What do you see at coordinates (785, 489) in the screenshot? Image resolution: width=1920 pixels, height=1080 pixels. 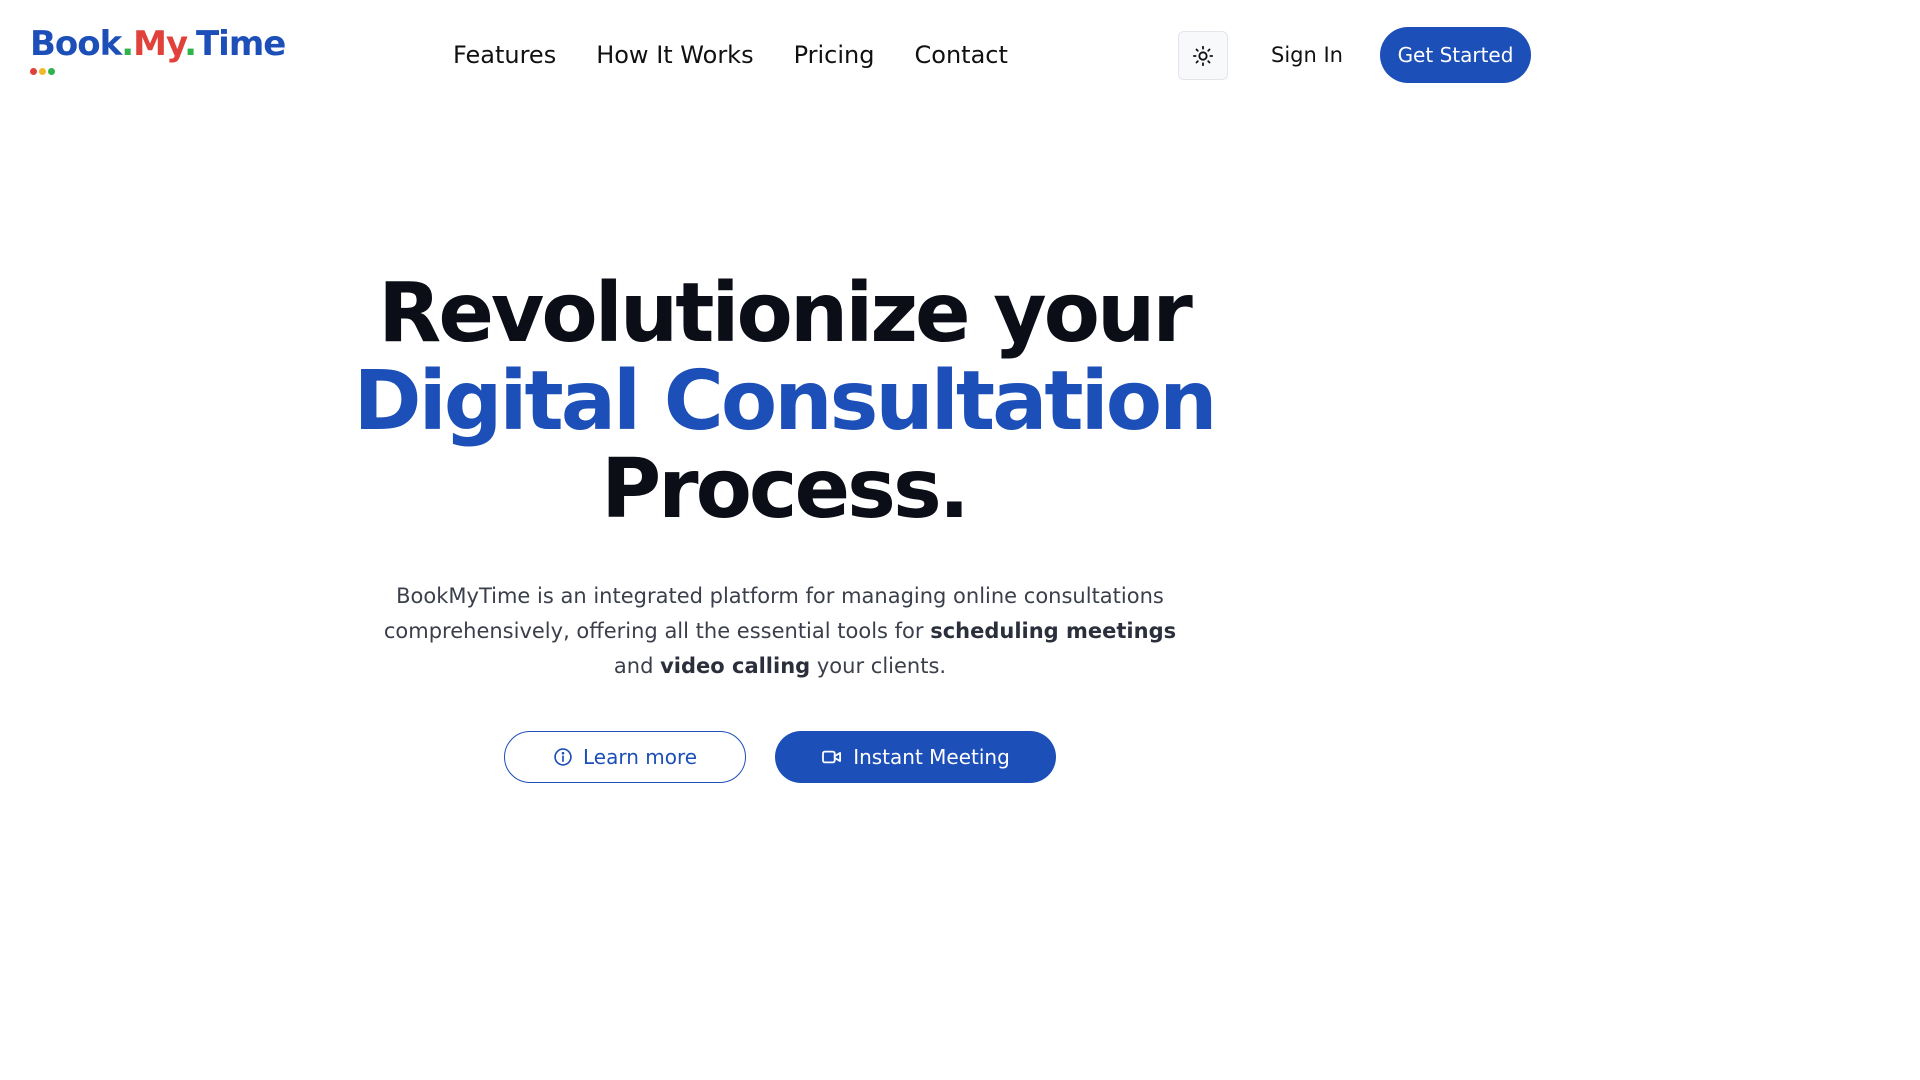 I see `hero-title-line-3: Process.` at bounding box center [785, 489].